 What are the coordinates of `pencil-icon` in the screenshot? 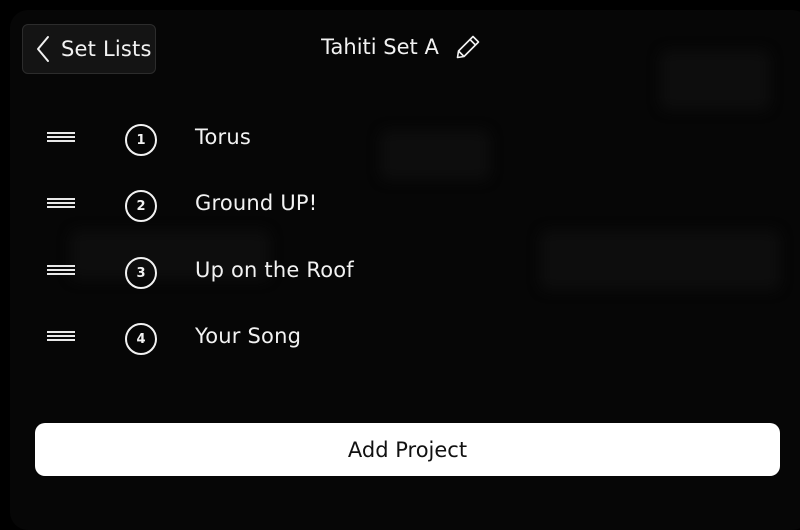 It's located at (468, 47).